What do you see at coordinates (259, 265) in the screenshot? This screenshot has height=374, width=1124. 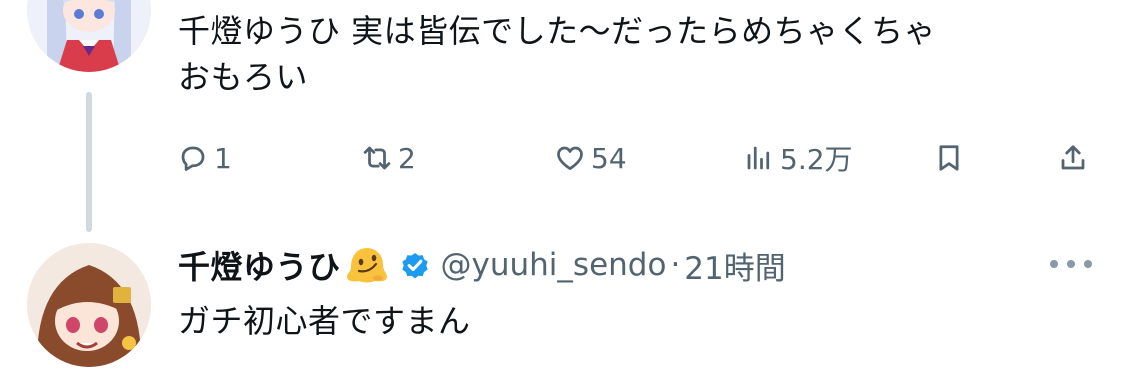 I see `author-name: 千燈ゆうひ` at bounding box center [259, 265].